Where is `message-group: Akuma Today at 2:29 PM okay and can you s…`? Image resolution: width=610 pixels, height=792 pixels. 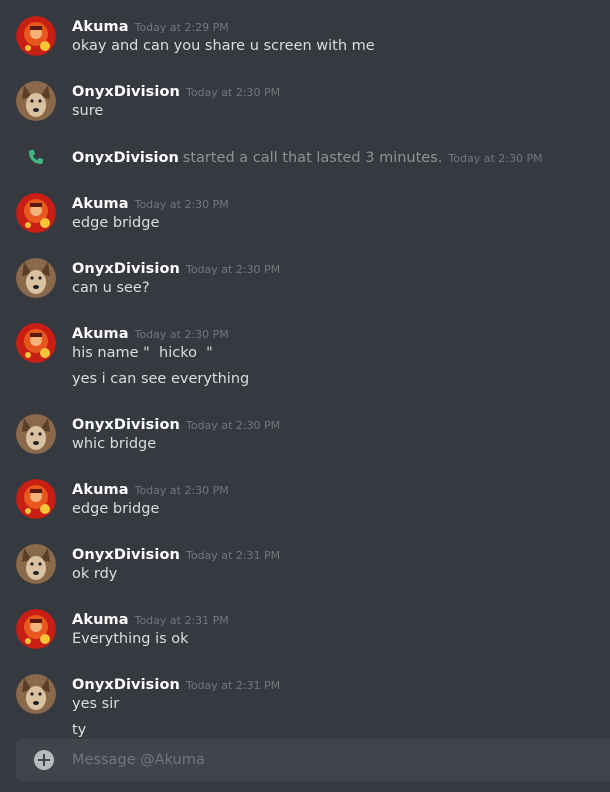
message-group: Akuma Today at 2:29 PM okay and can you s… is located at coordinates (305, 36).